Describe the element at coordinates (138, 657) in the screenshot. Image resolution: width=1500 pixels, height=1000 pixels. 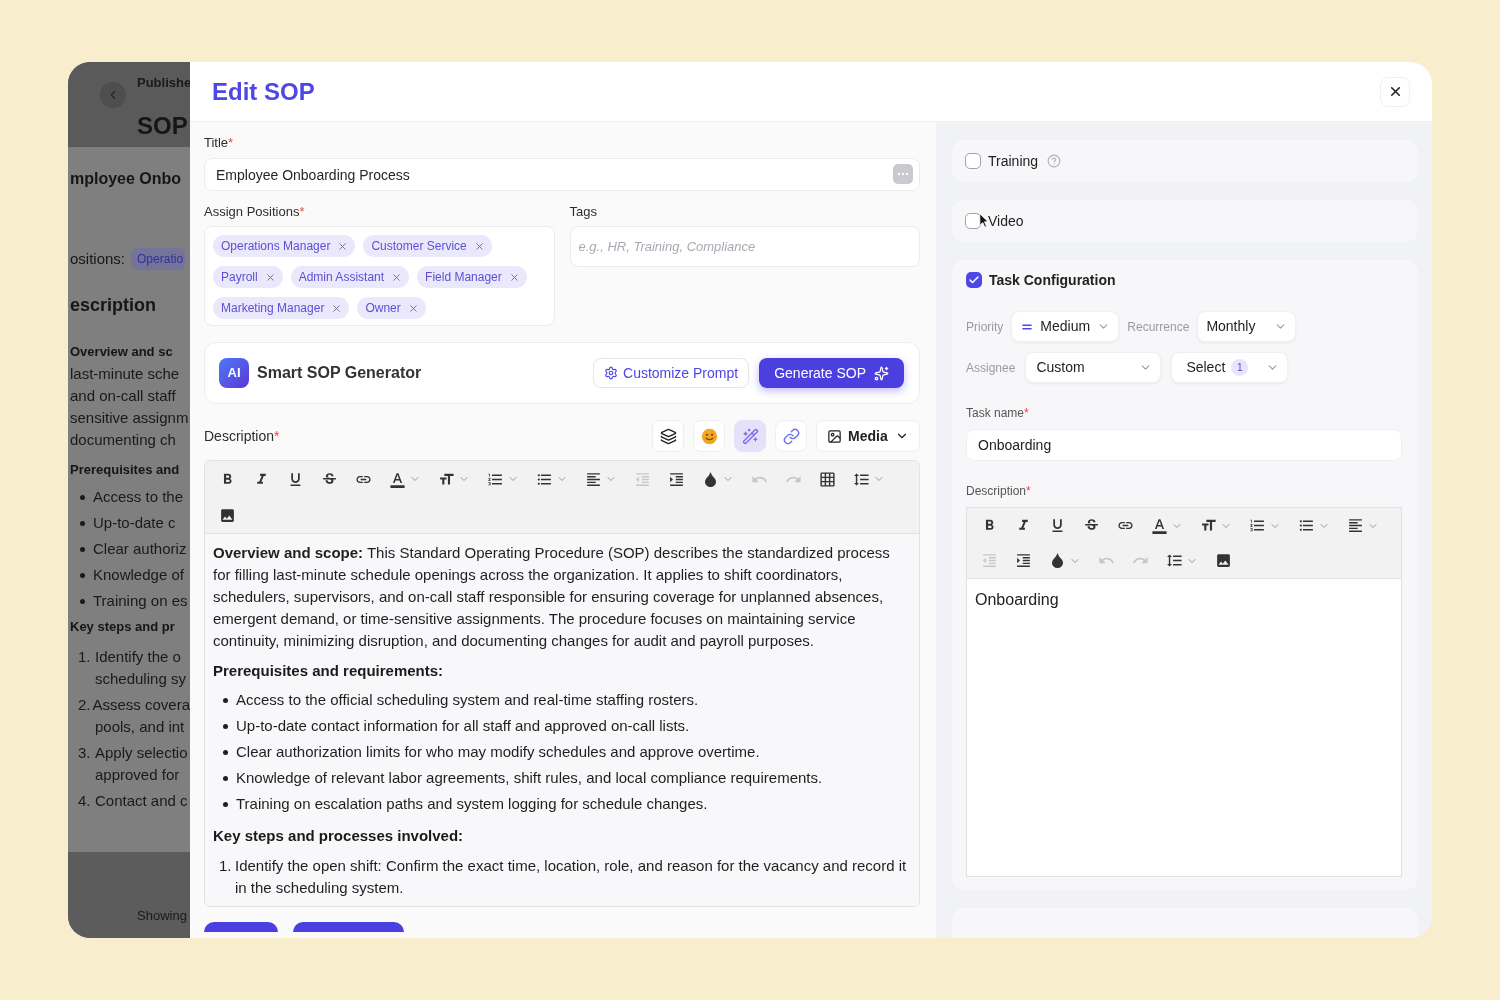
I see `list-item-text: Identify the o` at that location.